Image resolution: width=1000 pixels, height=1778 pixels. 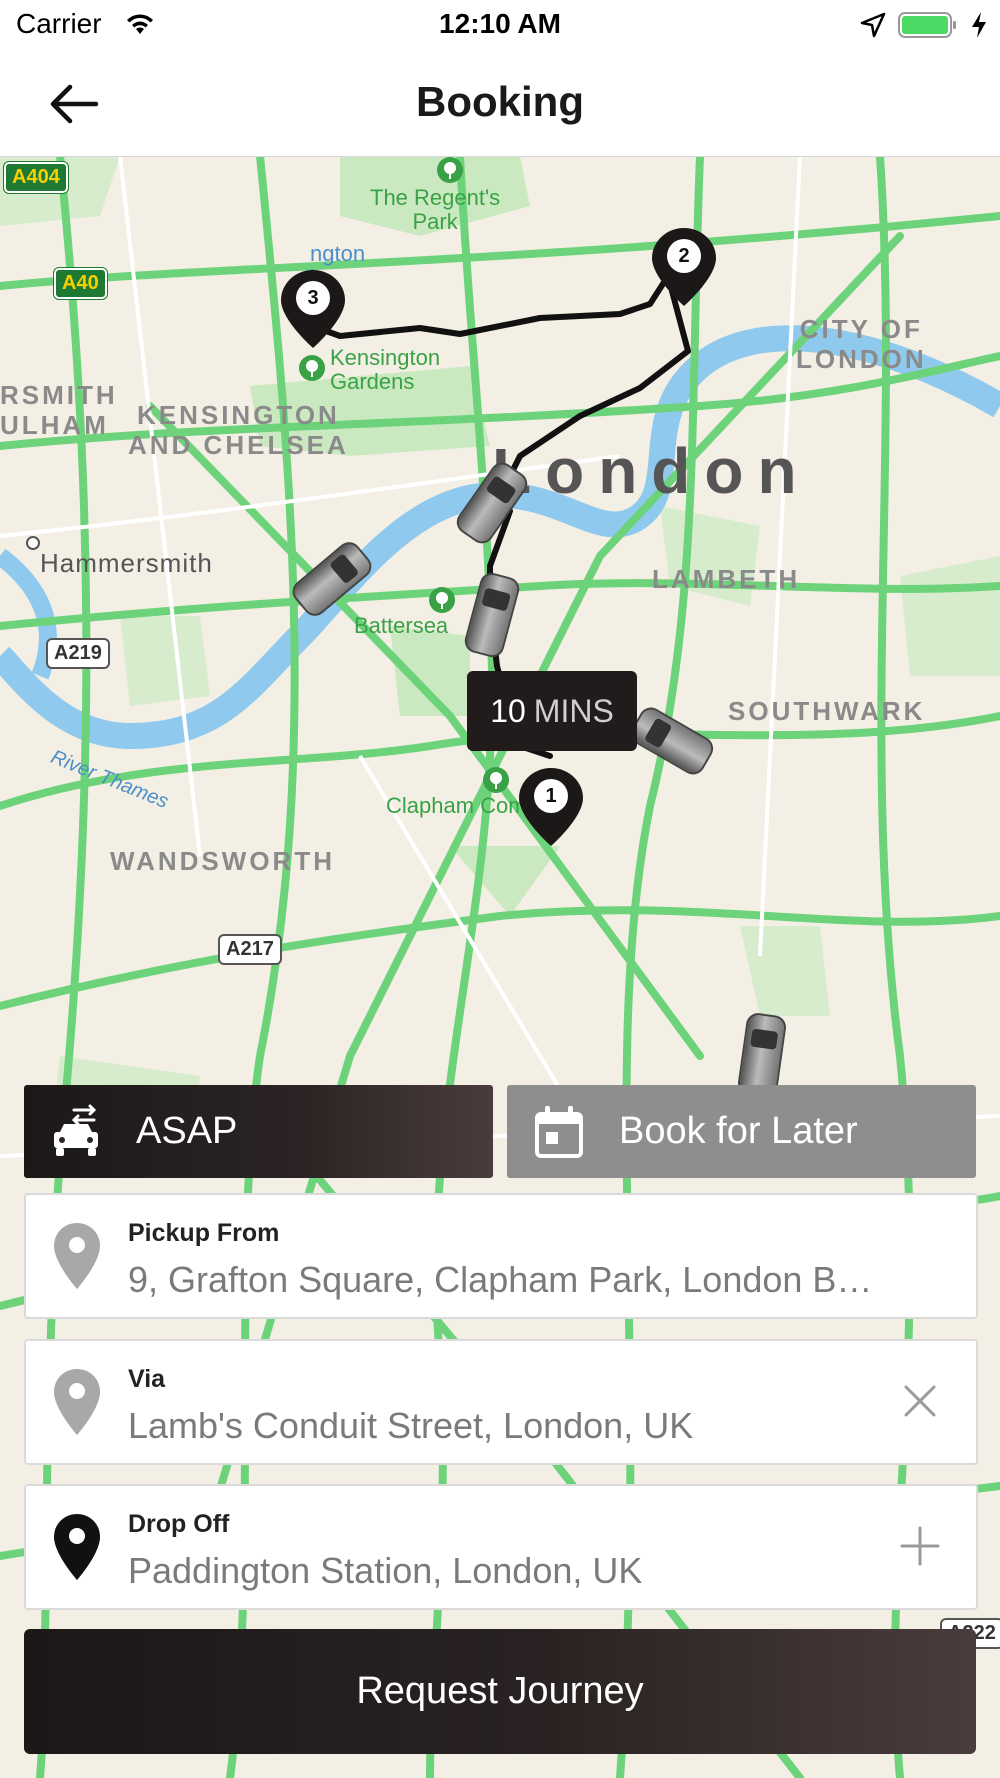 What do you see at coordinates (238, 430) in the screenshot?
I see `map-label-kensington: KENSINGTON AND CHELSEA` at bounding box center [238, 430].